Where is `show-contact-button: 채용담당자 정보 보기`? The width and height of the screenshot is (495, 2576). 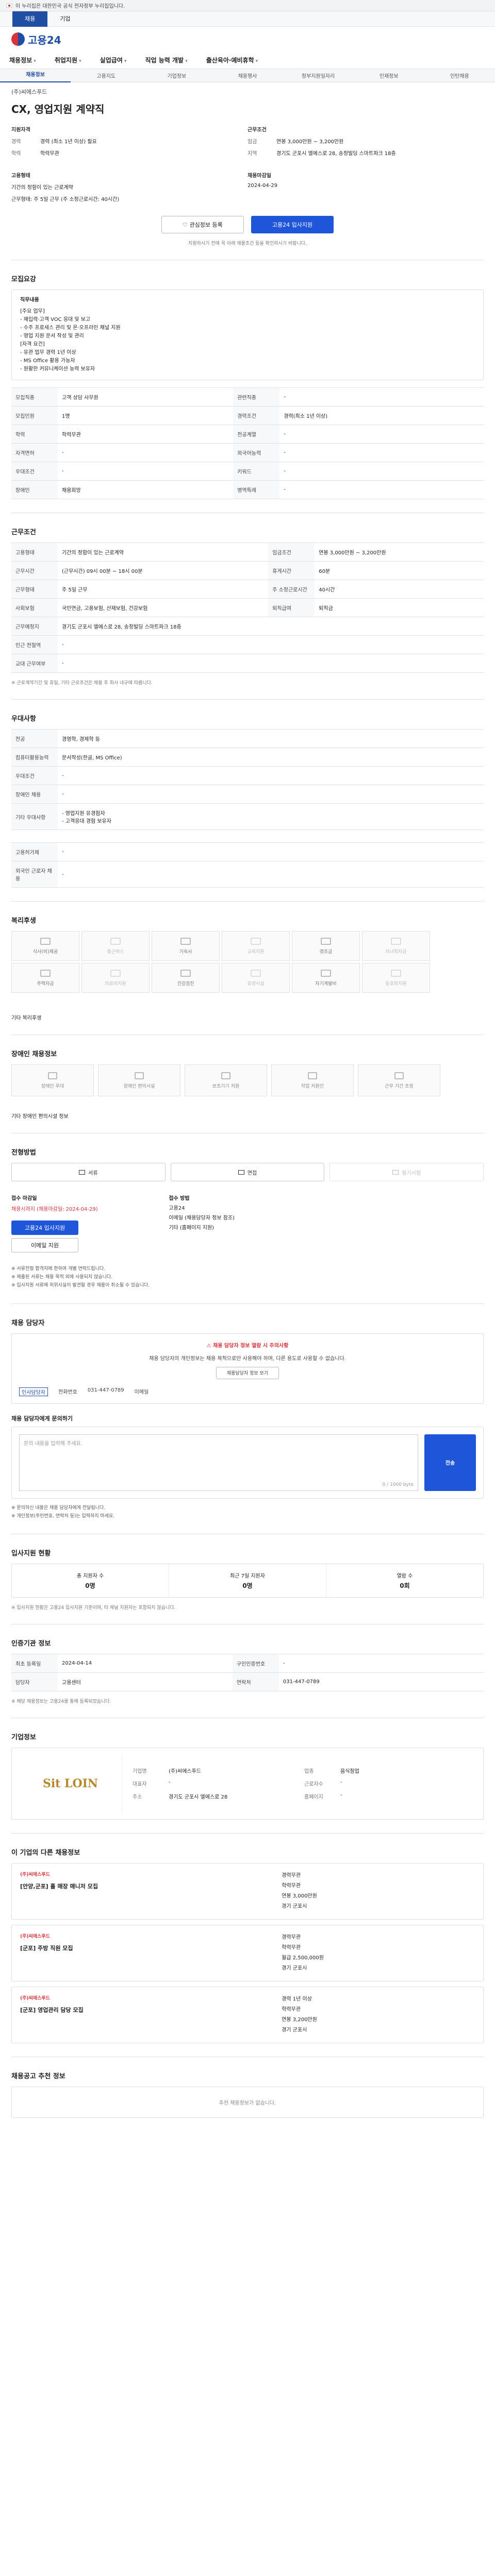 show-contact-button: 채용담당자 정보 보기 is located at coordinates (247, 1372).